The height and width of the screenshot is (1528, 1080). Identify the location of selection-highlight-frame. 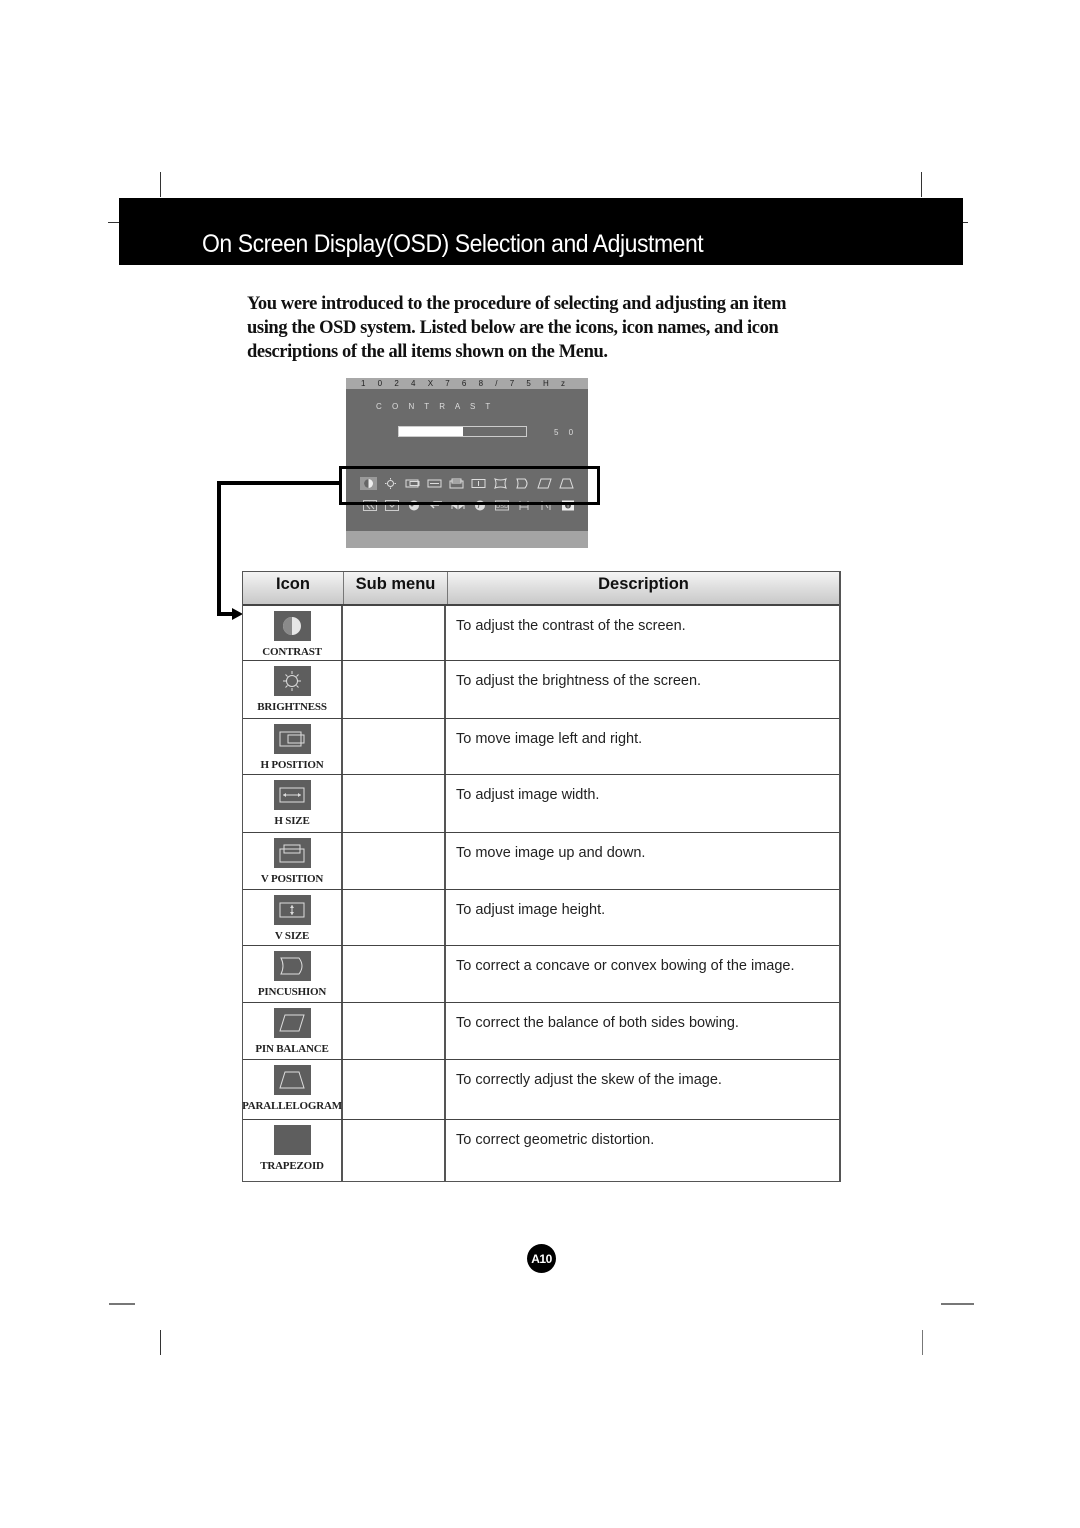
(469, 485).